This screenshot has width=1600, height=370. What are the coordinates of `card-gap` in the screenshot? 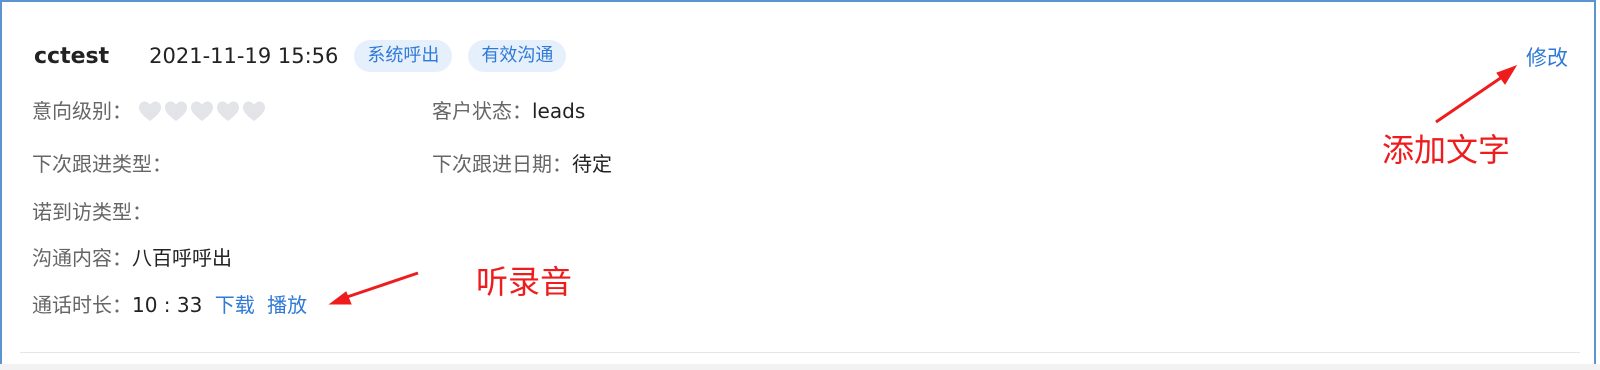 It's located at (800, 367).